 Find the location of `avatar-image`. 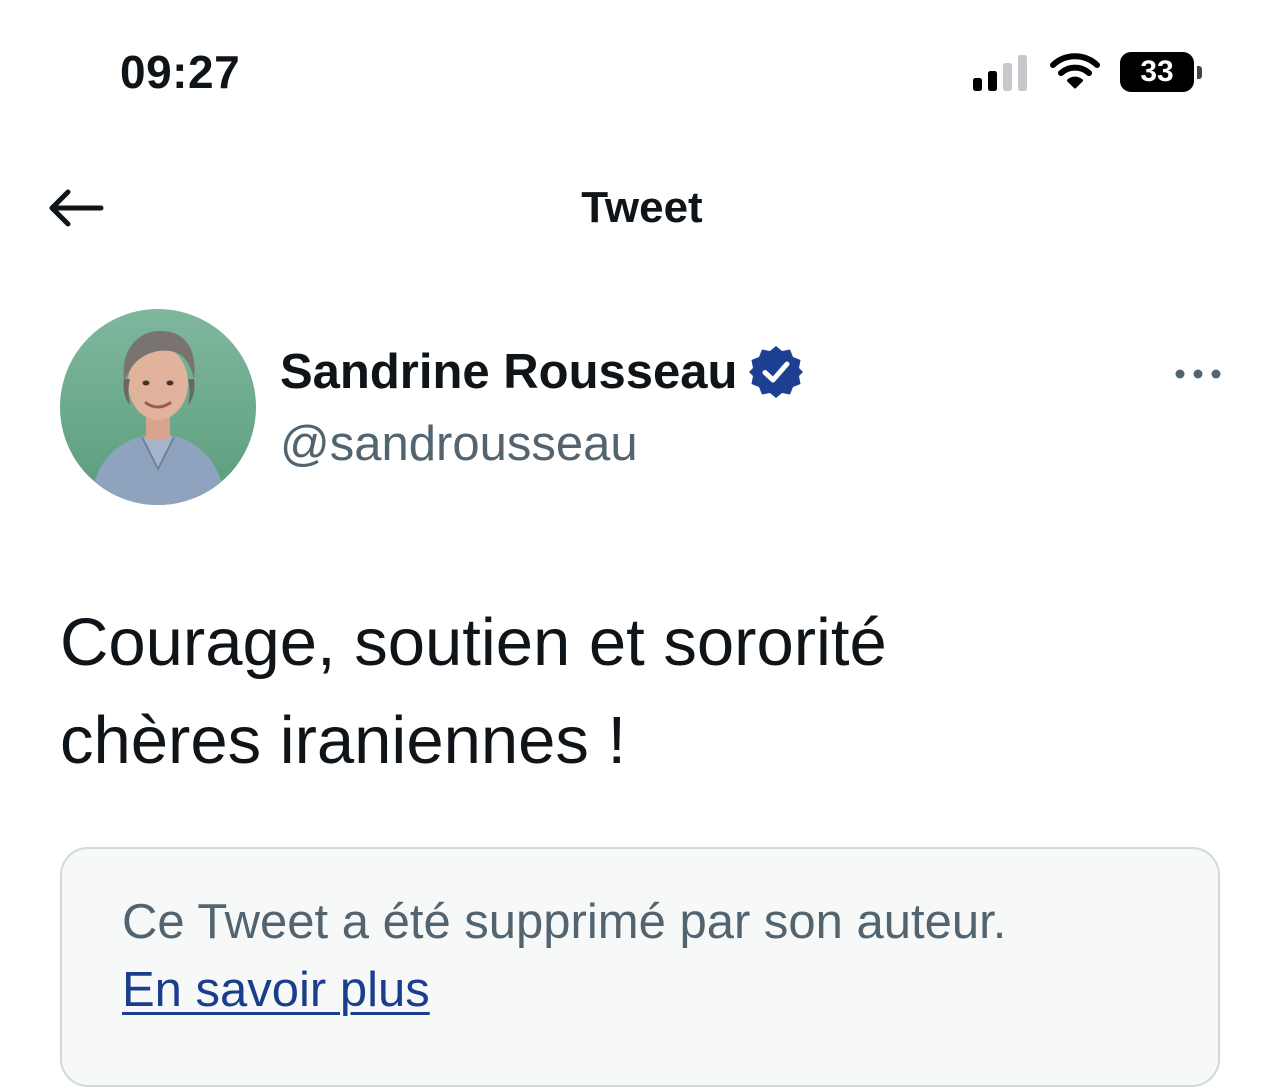

avatar-image is located at coordinates (158, 407).